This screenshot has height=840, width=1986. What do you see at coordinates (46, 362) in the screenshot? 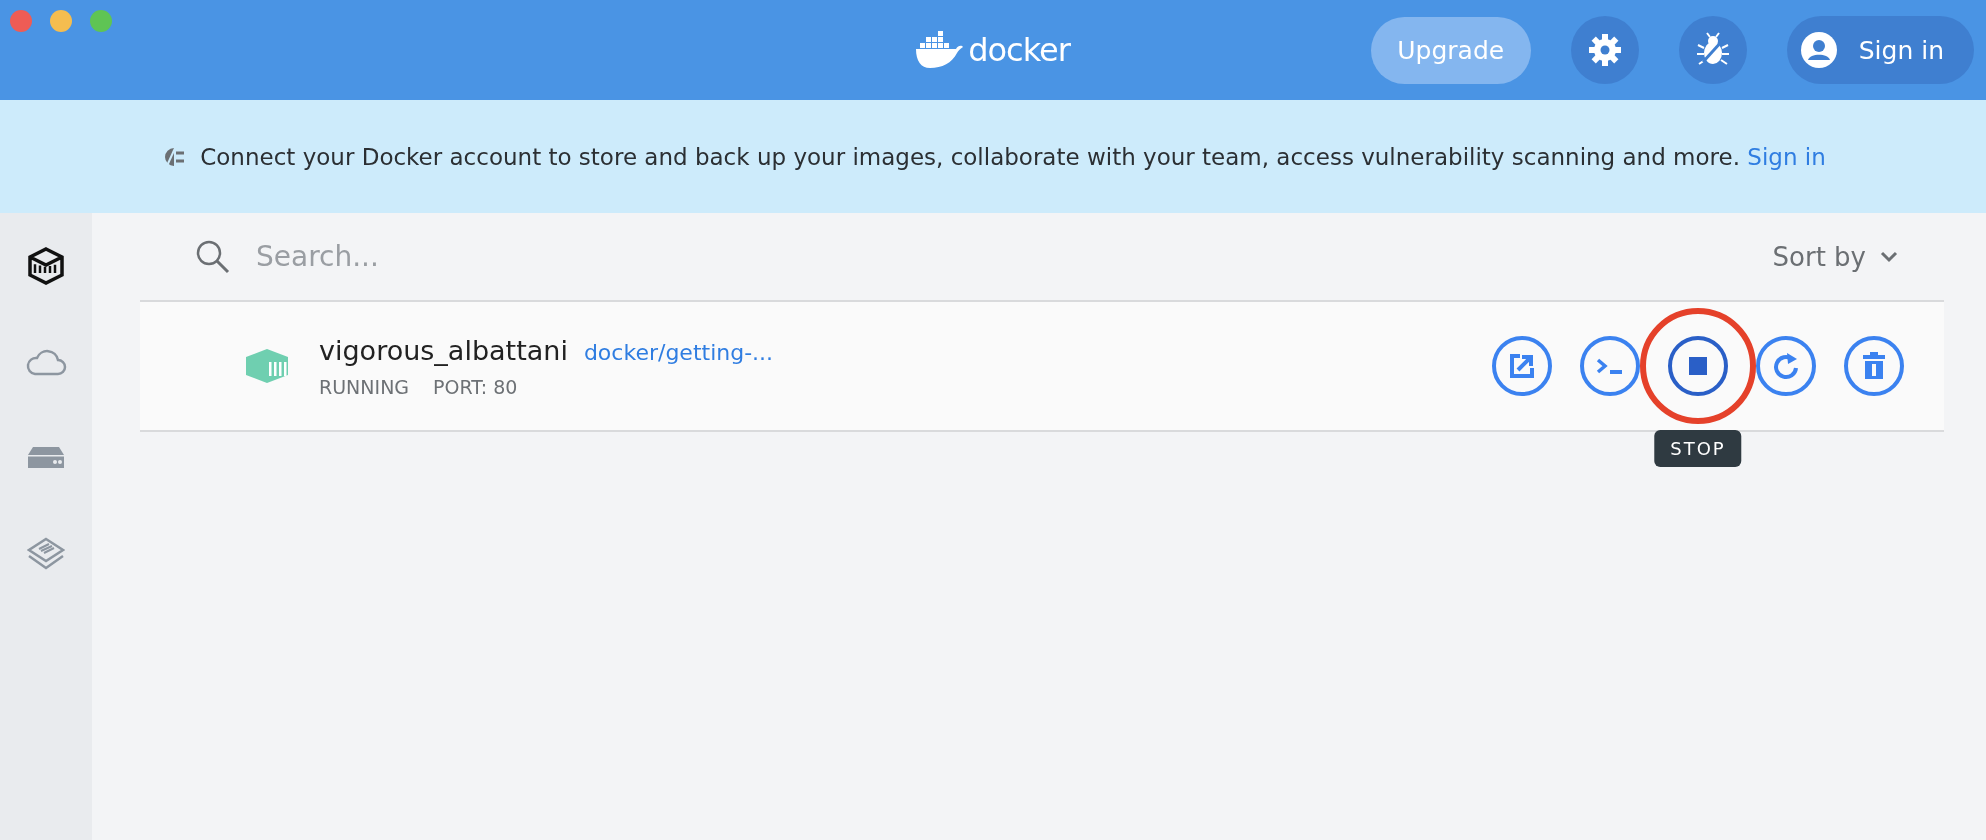
I see `cloud-icon` at bounding box center [46, 362].